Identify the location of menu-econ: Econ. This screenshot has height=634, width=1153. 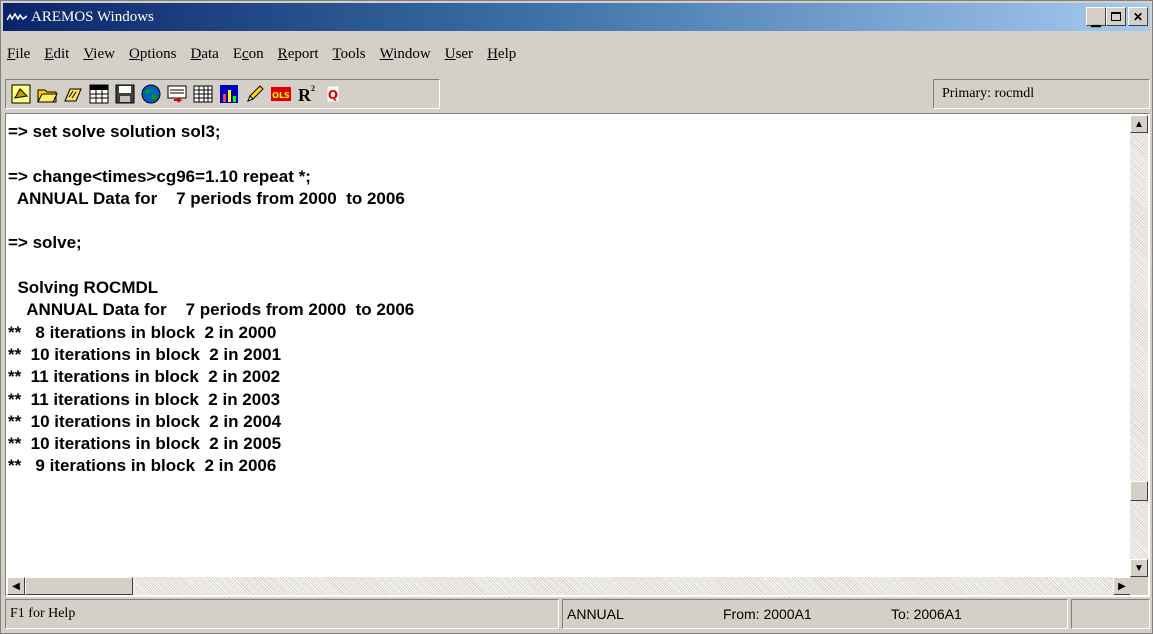
(248, 54).